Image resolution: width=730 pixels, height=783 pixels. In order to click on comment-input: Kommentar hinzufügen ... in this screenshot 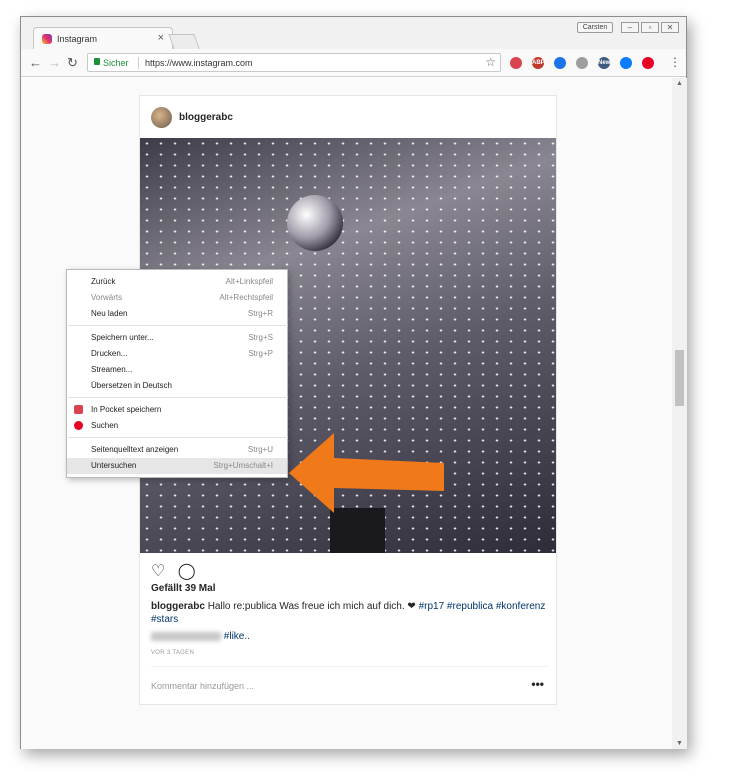, I will do `click(202, 686)`.